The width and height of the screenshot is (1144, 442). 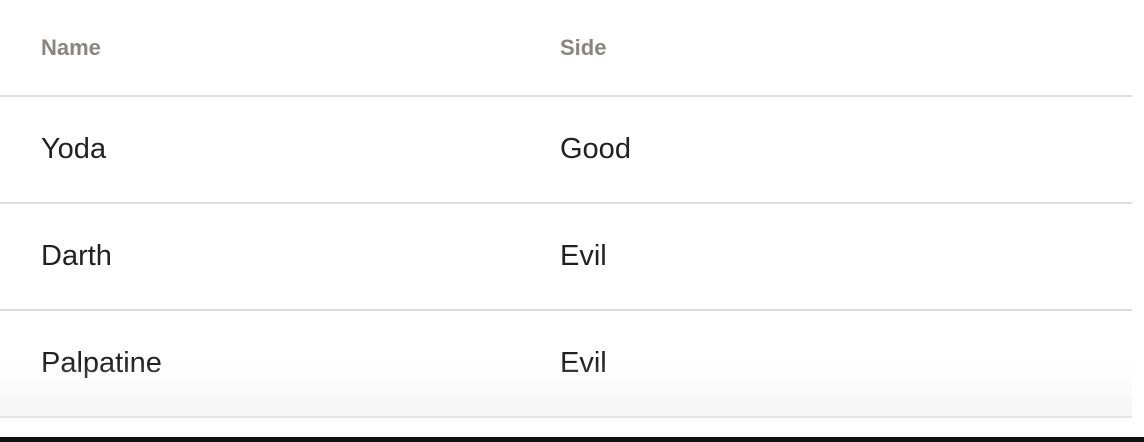 I want to click on column-header-side: Side, so click(x=825, y=48).